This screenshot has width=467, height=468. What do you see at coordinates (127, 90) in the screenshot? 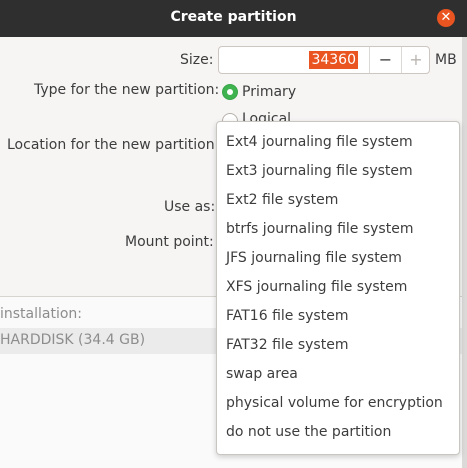
I see `partition-type-label: Type for the new partition:` at bounding box center [127, 90].